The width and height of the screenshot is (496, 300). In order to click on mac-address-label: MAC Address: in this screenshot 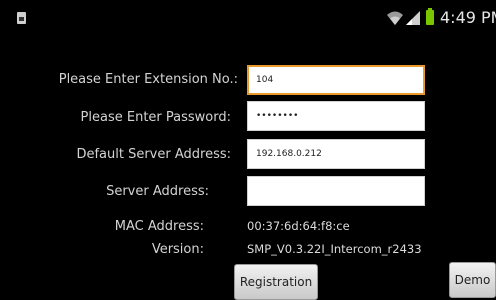, I will do `click(159, 226)`.